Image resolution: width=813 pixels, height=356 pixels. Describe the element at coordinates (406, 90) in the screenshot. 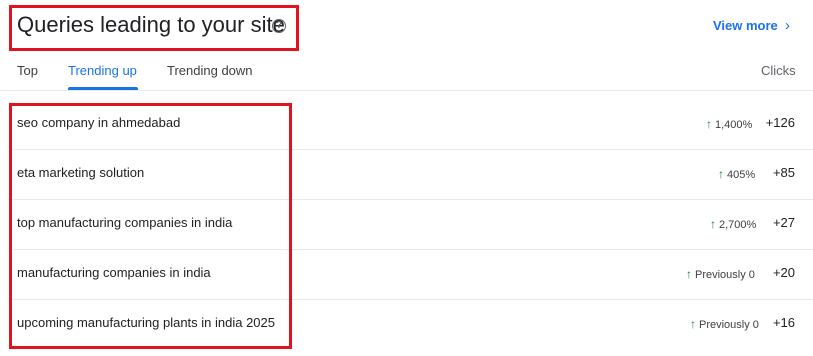

I see `tabs-divider` at that location.